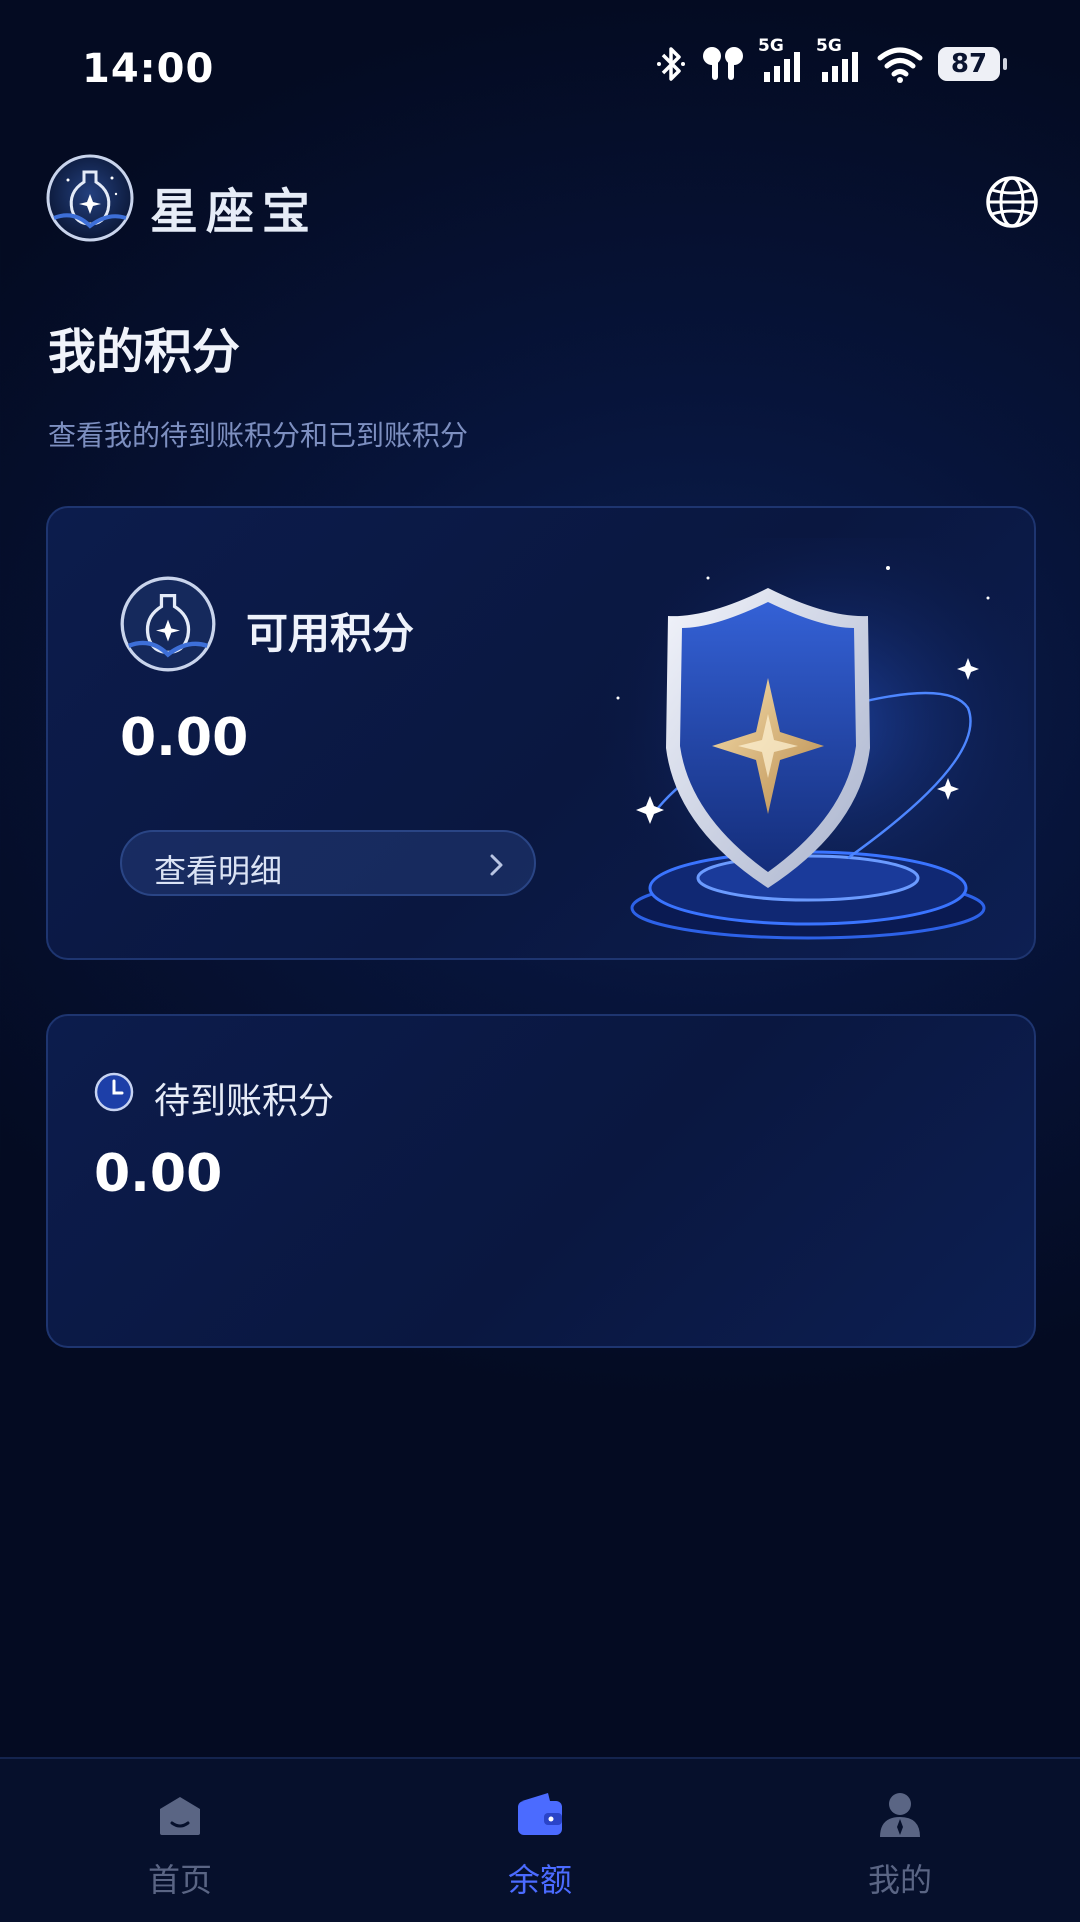 This screenshot has height=1922, width=1080. I want to click on battery-indicator: 87, so click(972, 64).